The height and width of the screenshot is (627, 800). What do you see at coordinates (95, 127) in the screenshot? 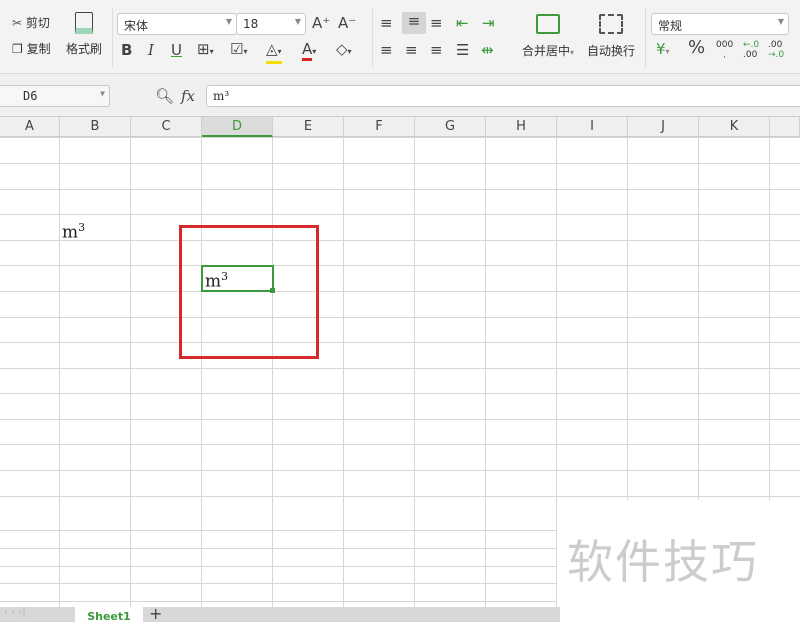
I see `column-header-b: B` at bounding box center [95, 127].